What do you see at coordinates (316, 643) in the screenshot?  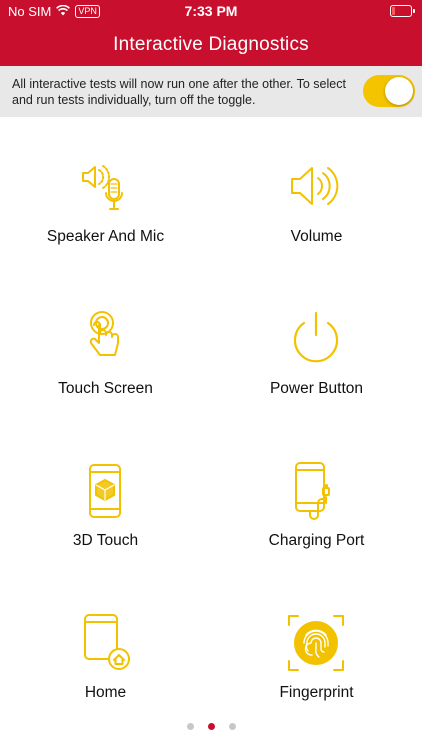 I see `fingerprint-icon` at bounding box center [316, 643].